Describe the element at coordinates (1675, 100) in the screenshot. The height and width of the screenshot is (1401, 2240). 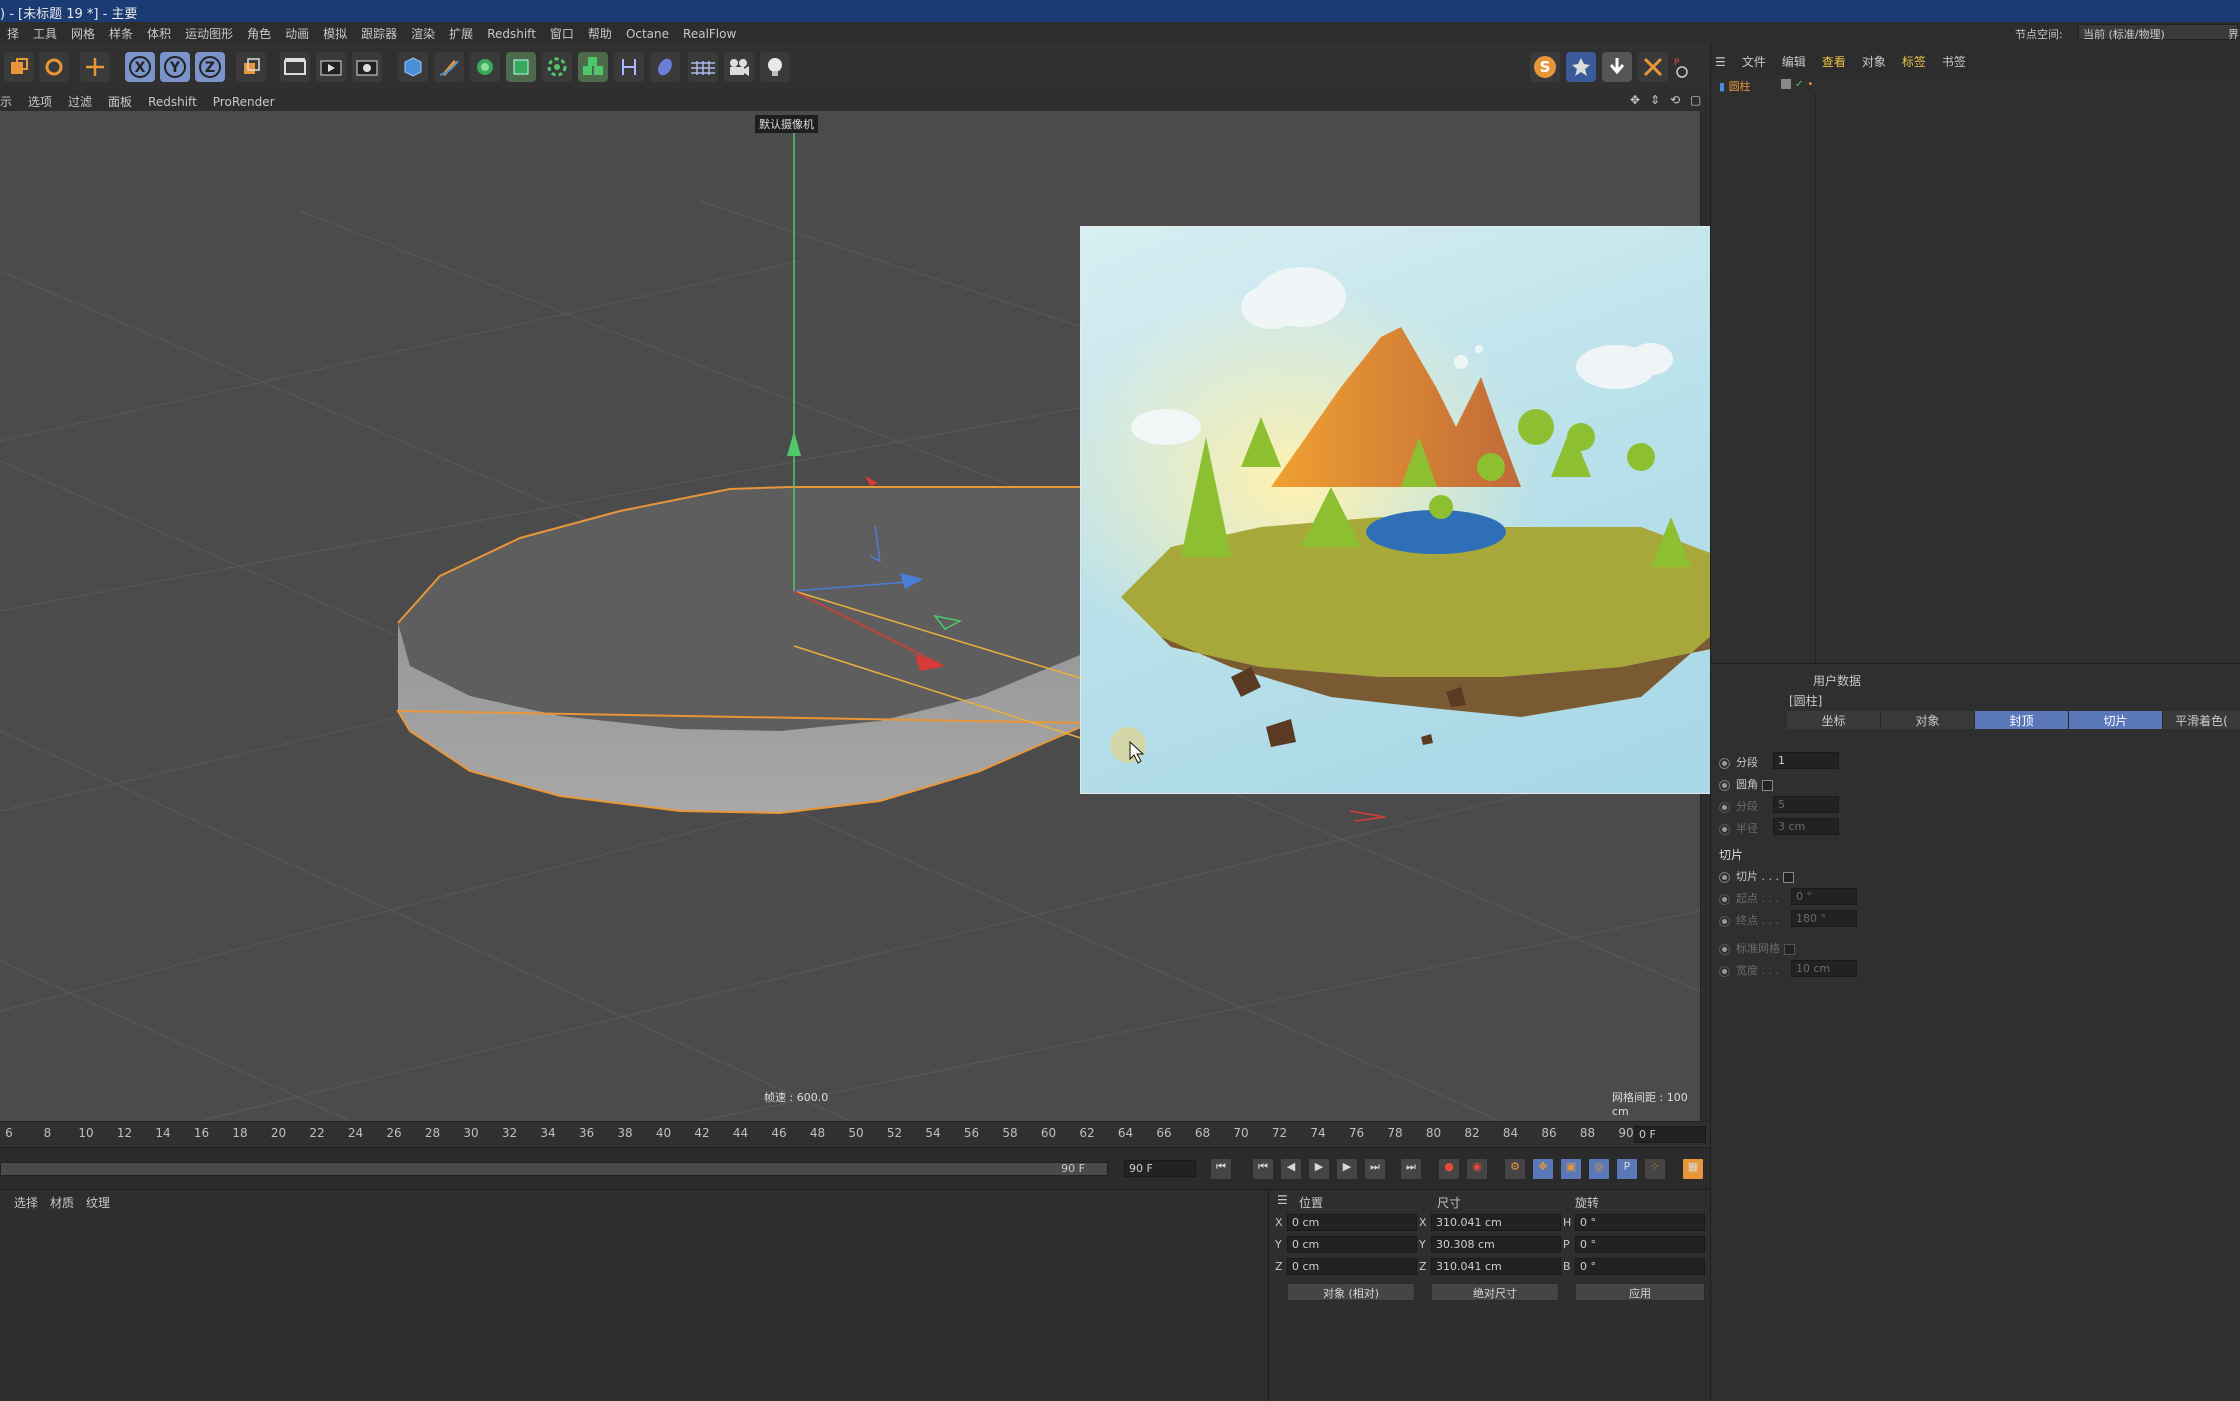
I see `viewport-nav-rotate-icon: ⟲` at that location.